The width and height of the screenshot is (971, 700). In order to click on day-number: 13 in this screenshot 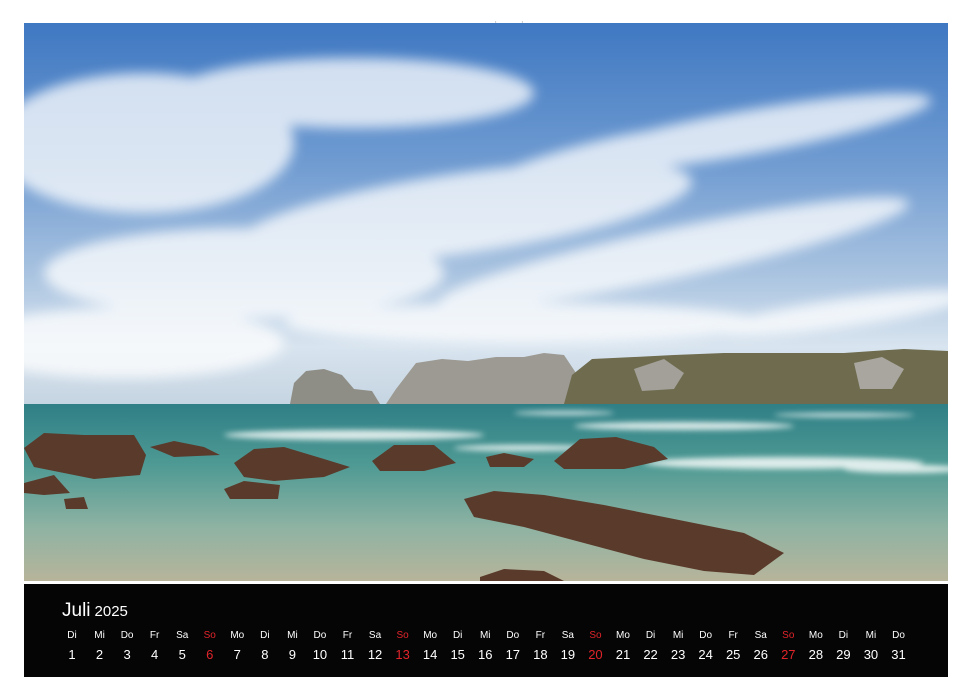, I will do `click(402, 654)`.